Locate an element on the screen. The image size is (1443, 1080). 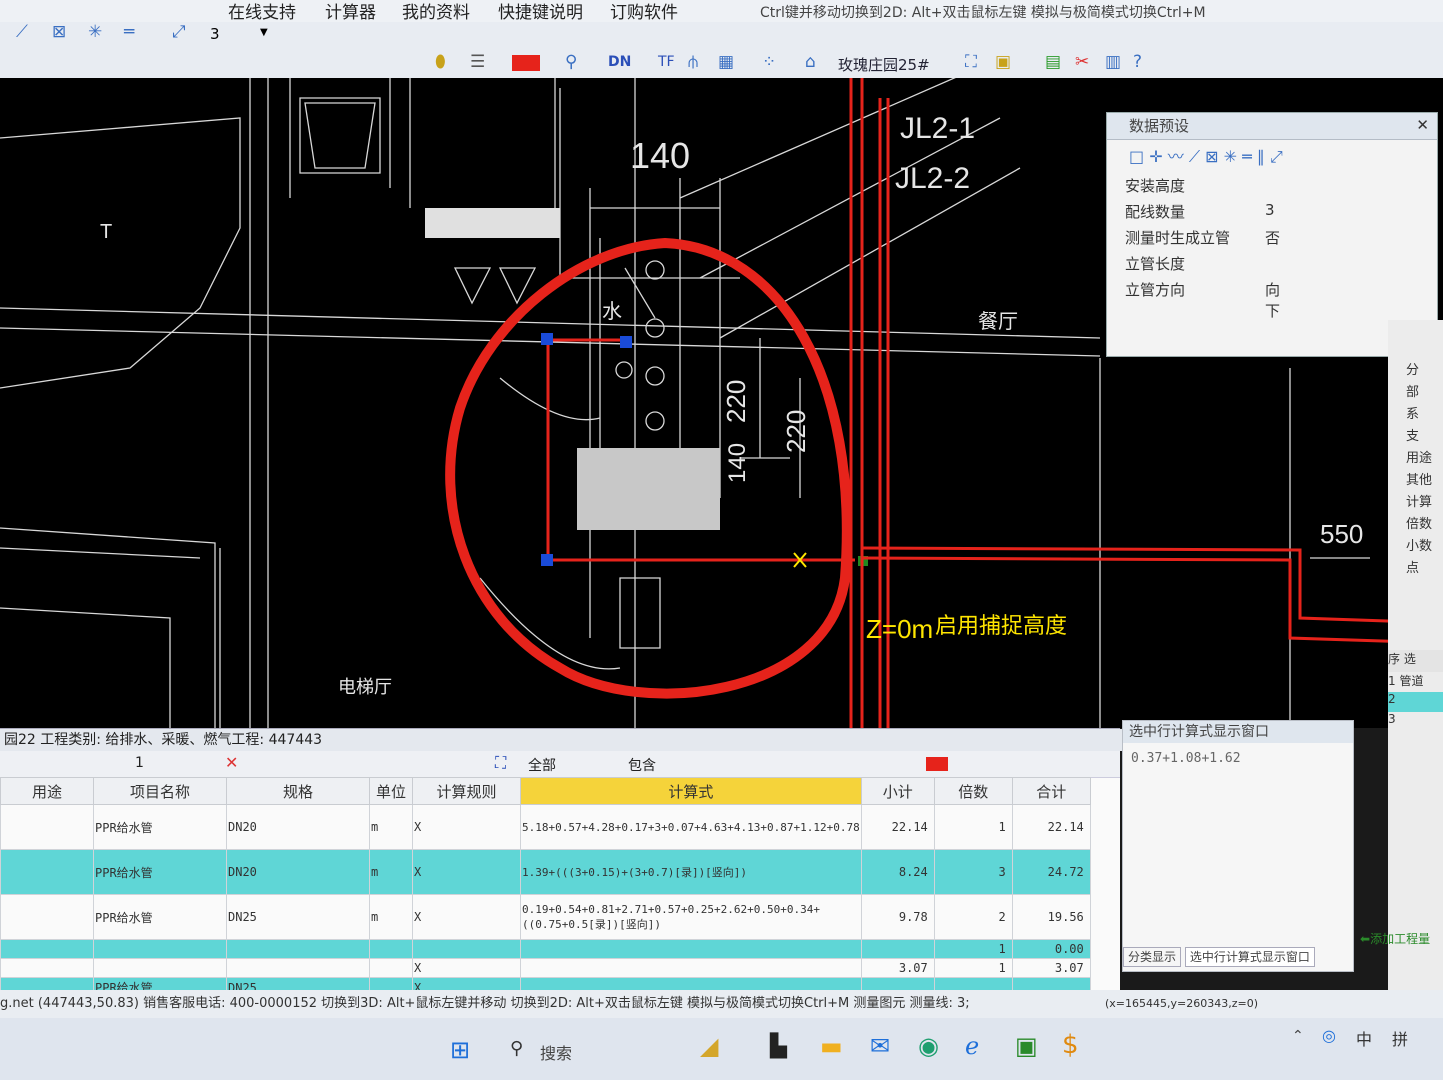
tree-item: 小数点 is located at coordinates (1424, 558).